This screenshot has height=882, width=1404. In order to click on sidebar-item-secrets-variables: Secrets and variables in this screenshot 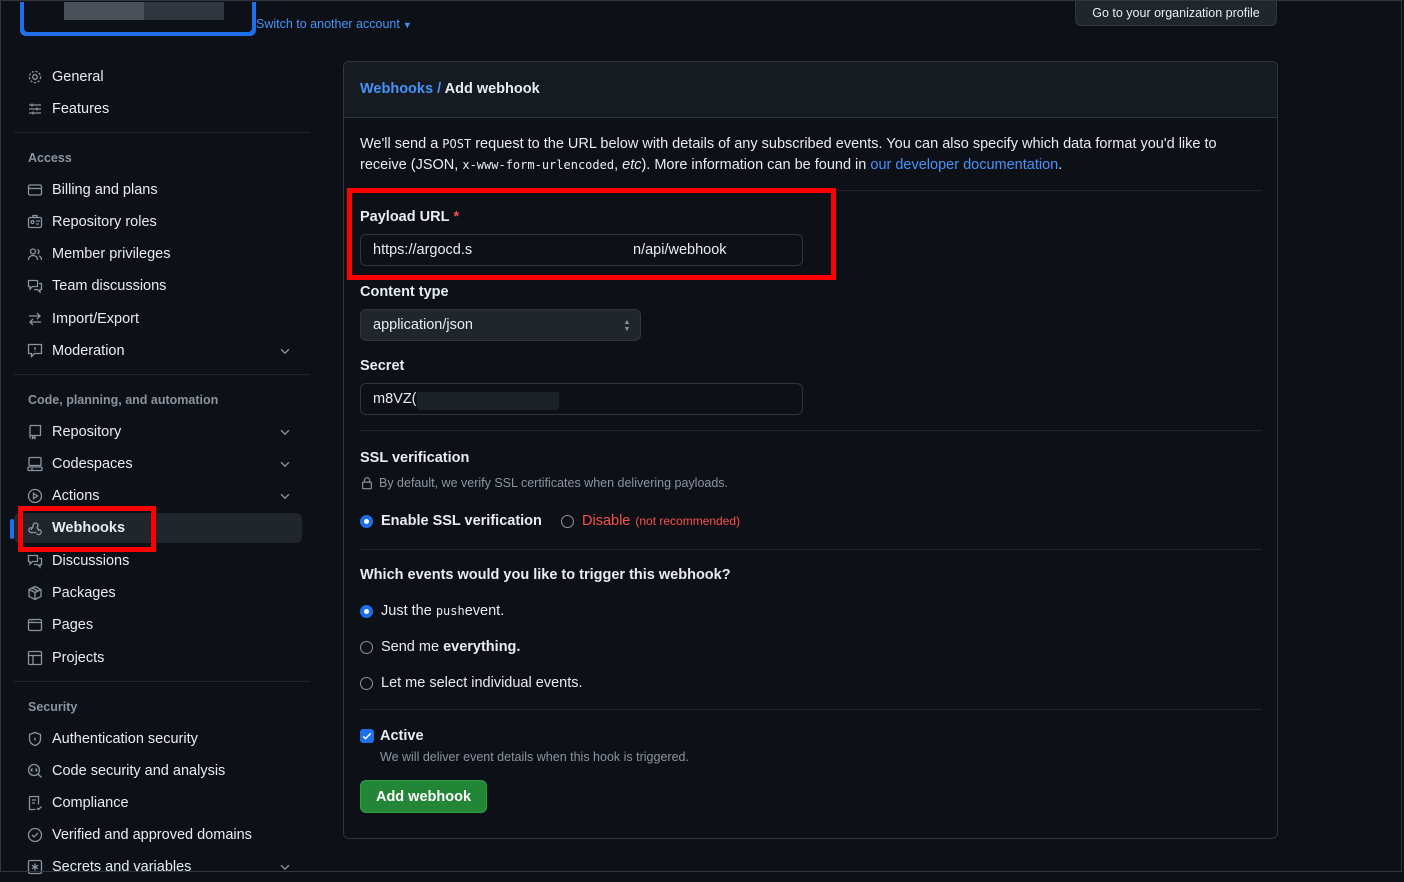, I will do `click(158, 867)`.